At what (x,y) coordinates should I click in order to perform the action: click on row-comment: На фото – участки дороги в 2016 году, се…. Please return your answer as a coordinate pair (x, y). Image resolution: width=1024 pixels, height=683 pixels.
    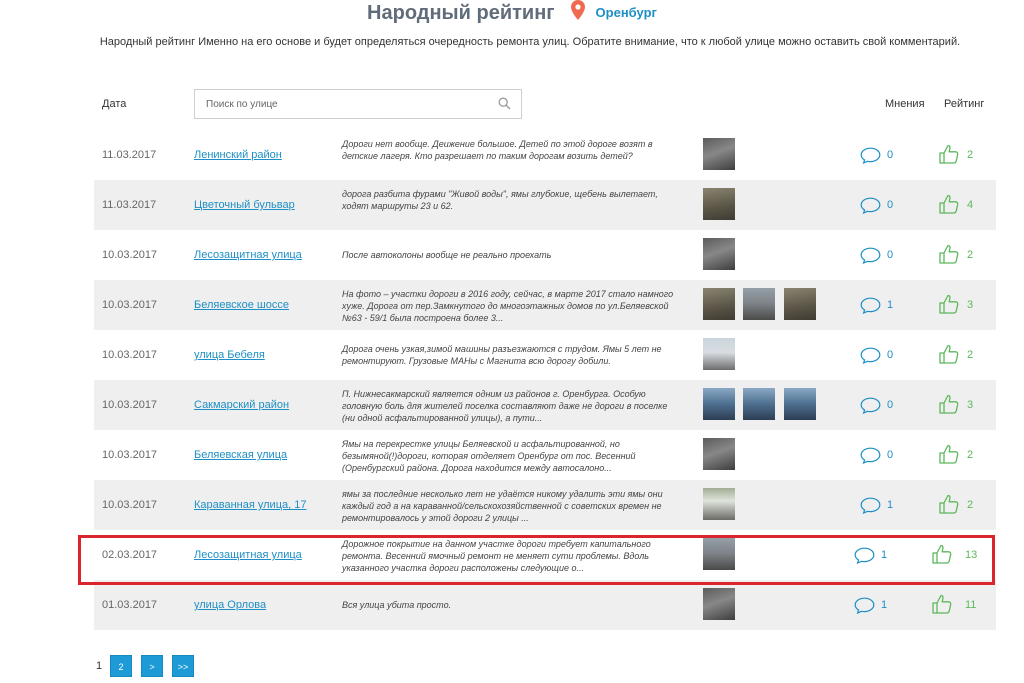
    Looking at the image, I should click on (508, 306).